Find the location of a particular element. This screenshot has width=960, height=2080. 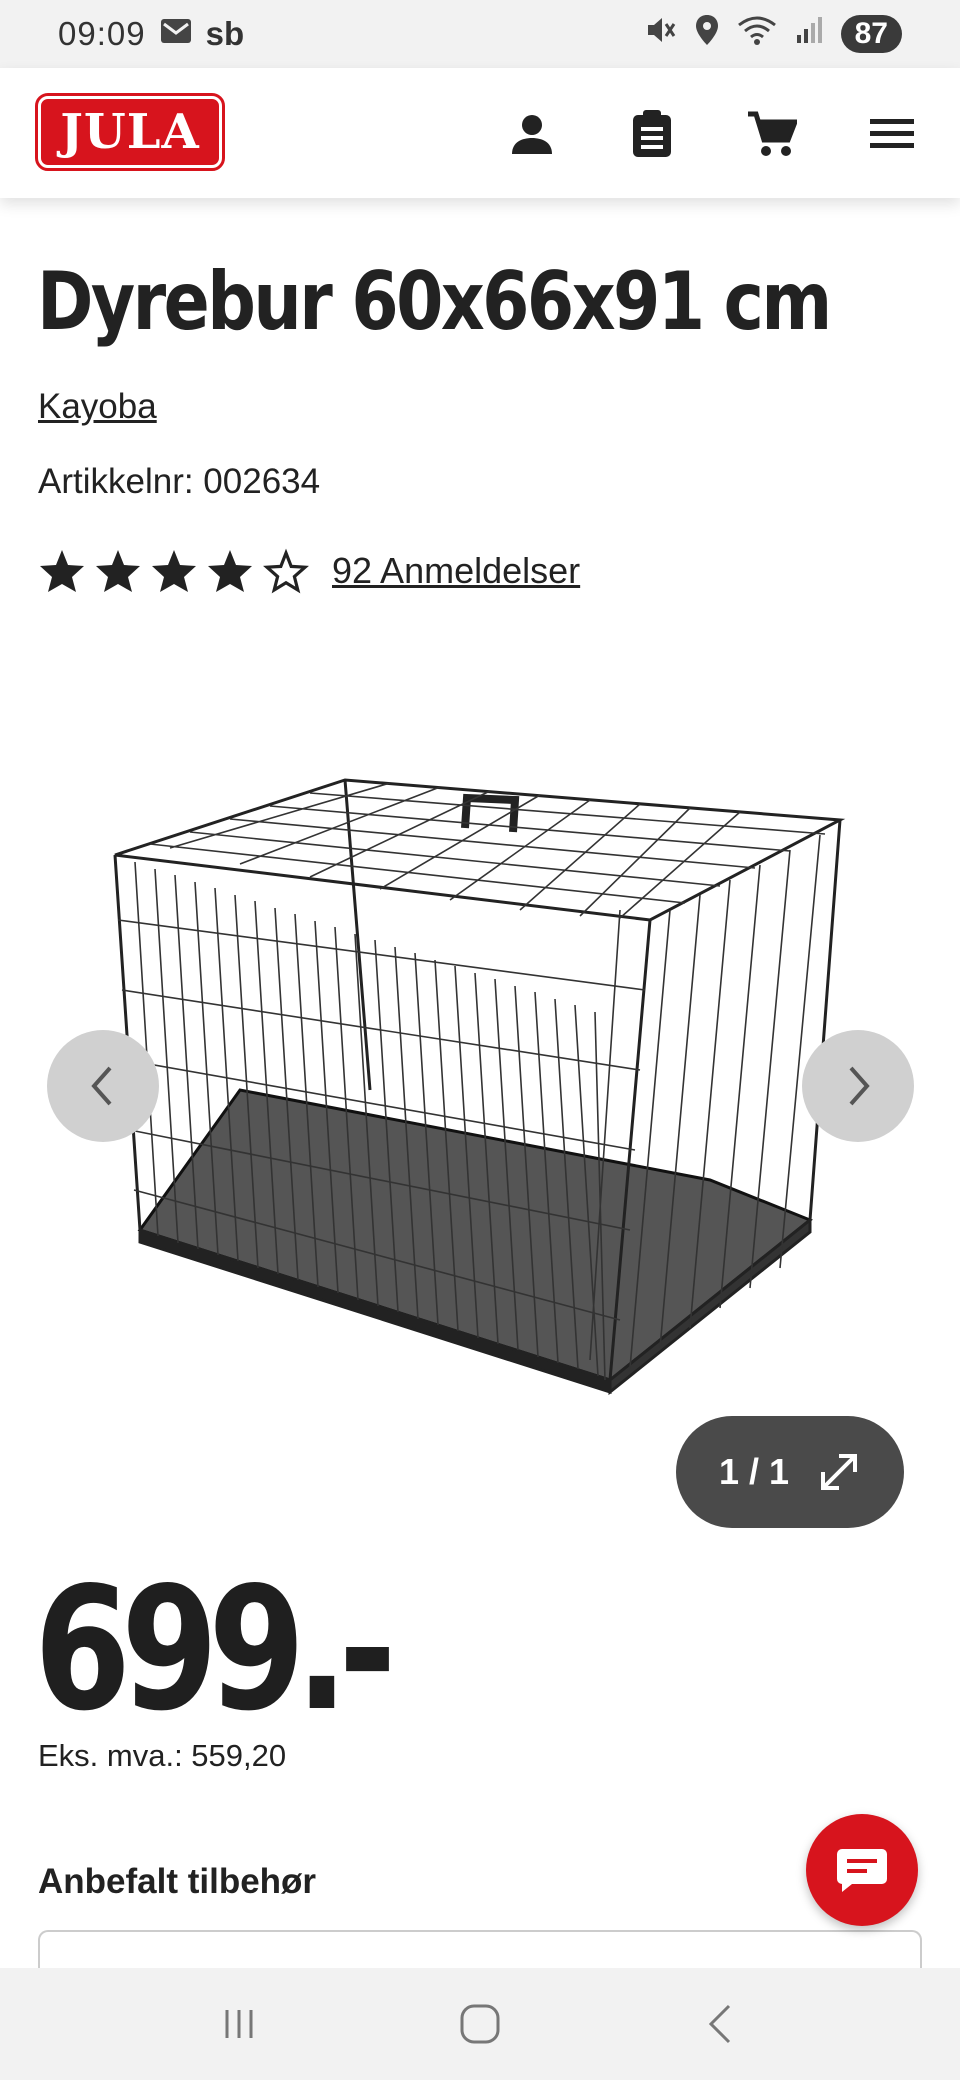

product-title: Dyrebur 60x66x91 cm is located at coordinates (434, 301).